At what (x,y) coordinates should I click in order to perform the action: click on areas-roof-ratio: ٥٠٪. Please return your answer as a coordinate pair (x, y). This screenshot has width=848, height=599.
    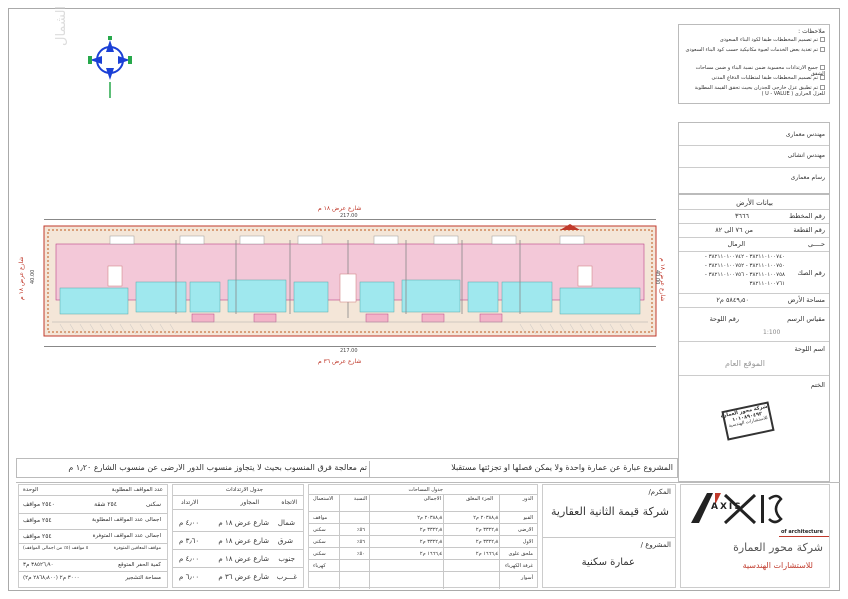
    Looking at the image, I should click on (360, 554).